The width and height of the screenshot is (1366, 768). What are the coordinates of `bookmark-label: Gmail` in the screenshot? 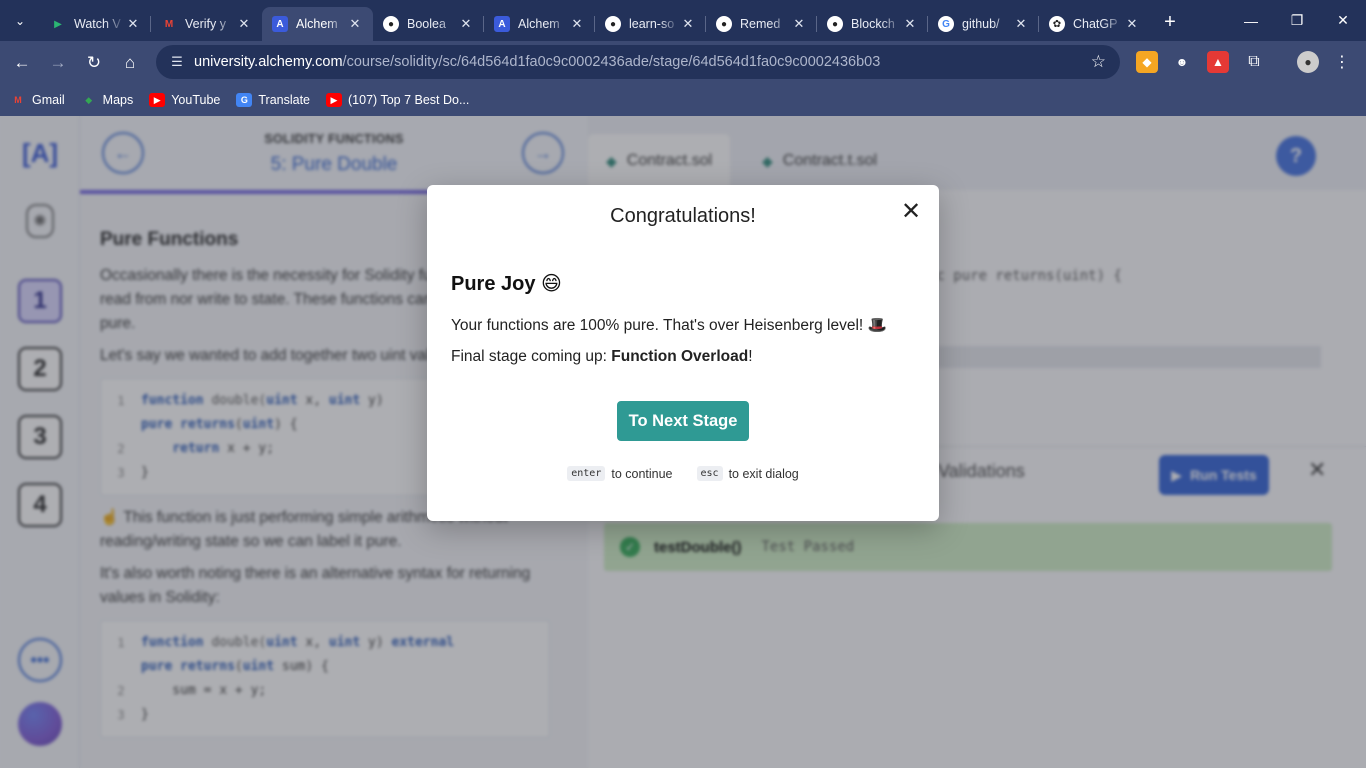 It's located at (48, 100).